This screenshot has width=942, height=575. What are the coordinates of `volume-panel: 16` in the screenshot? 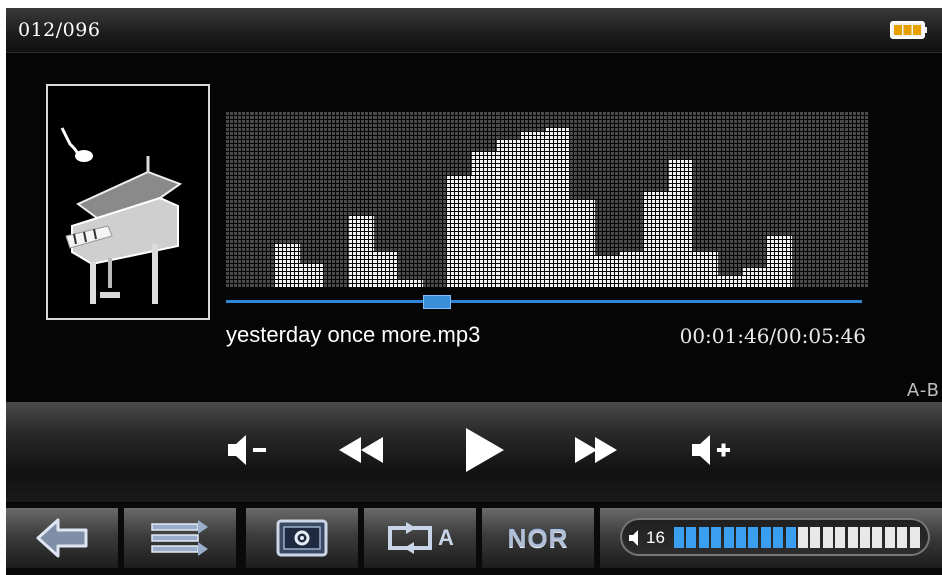 It's located at (771, 538).